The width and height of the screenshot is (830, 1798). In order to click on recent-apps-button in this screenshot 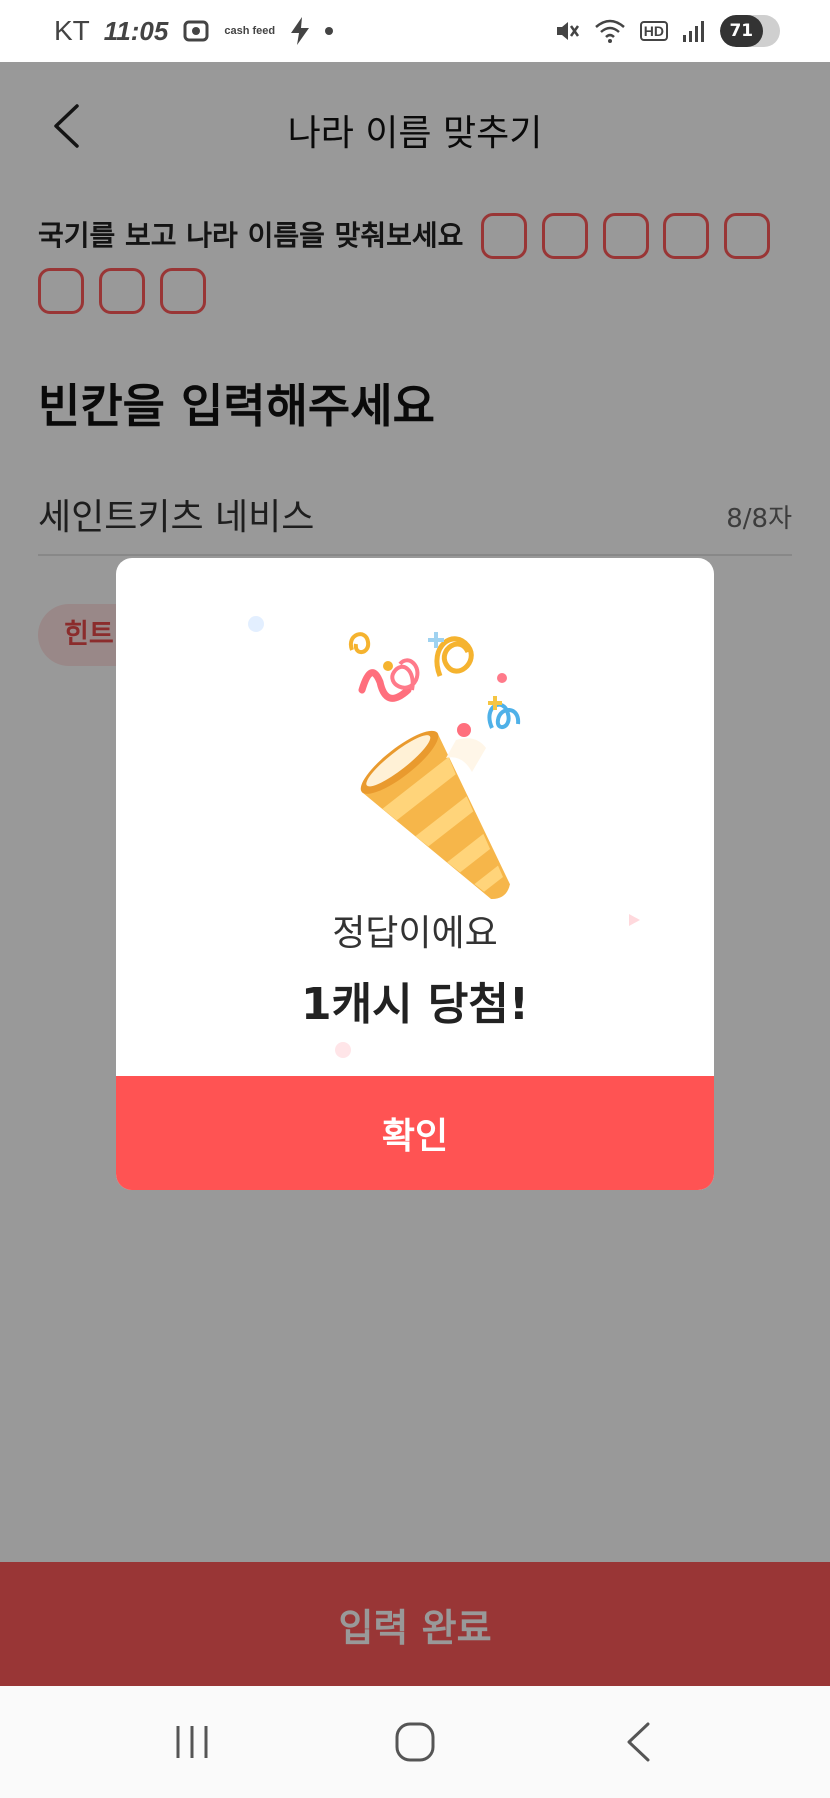, I will do `click(192, 1742)`.